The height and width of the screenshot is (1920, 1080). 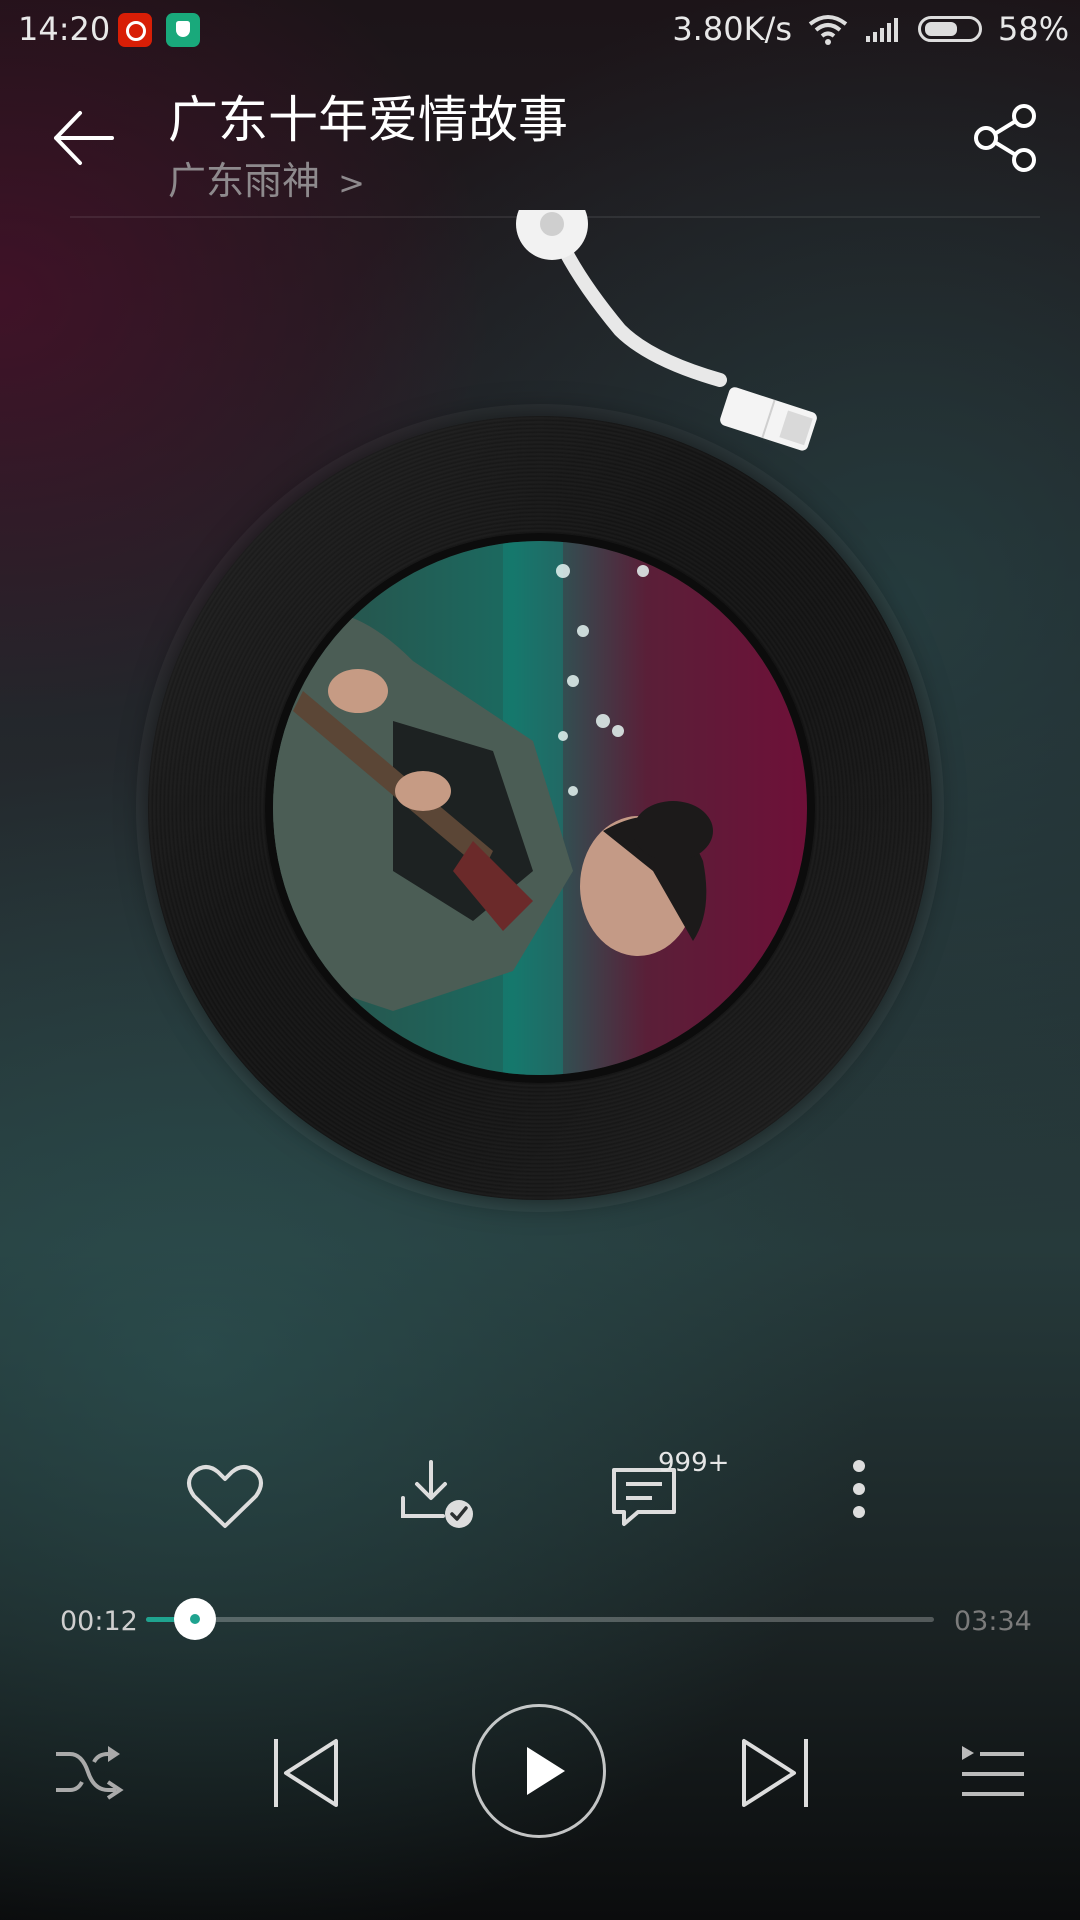 What do you see at coordinates (195, 1619) in the screenshot?
I see `progress-thumb` at bounding box center [195, 1619].